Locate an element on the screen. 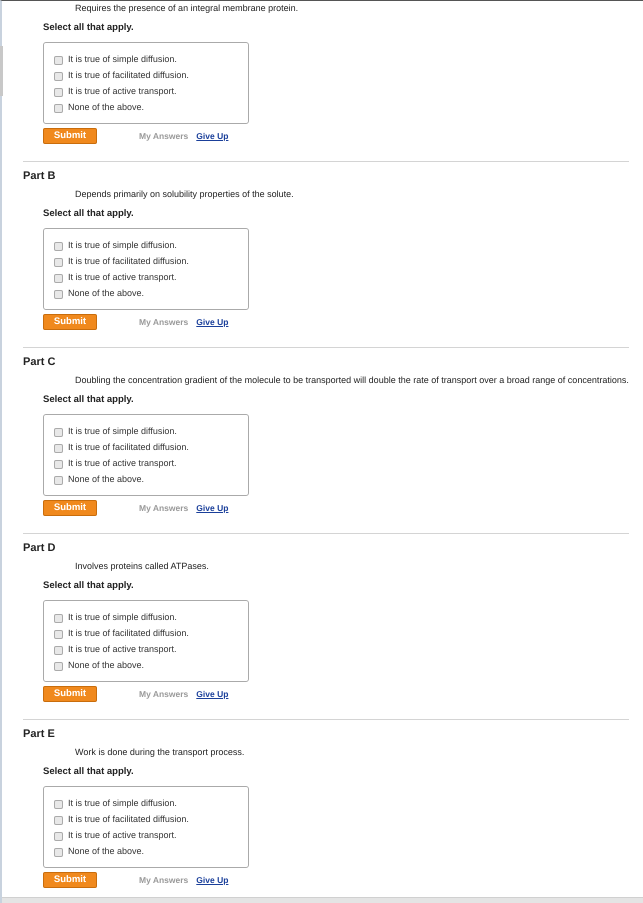 This screenshot has height=903, width=643. part-title: Part C is located at coordinates (39, 362).